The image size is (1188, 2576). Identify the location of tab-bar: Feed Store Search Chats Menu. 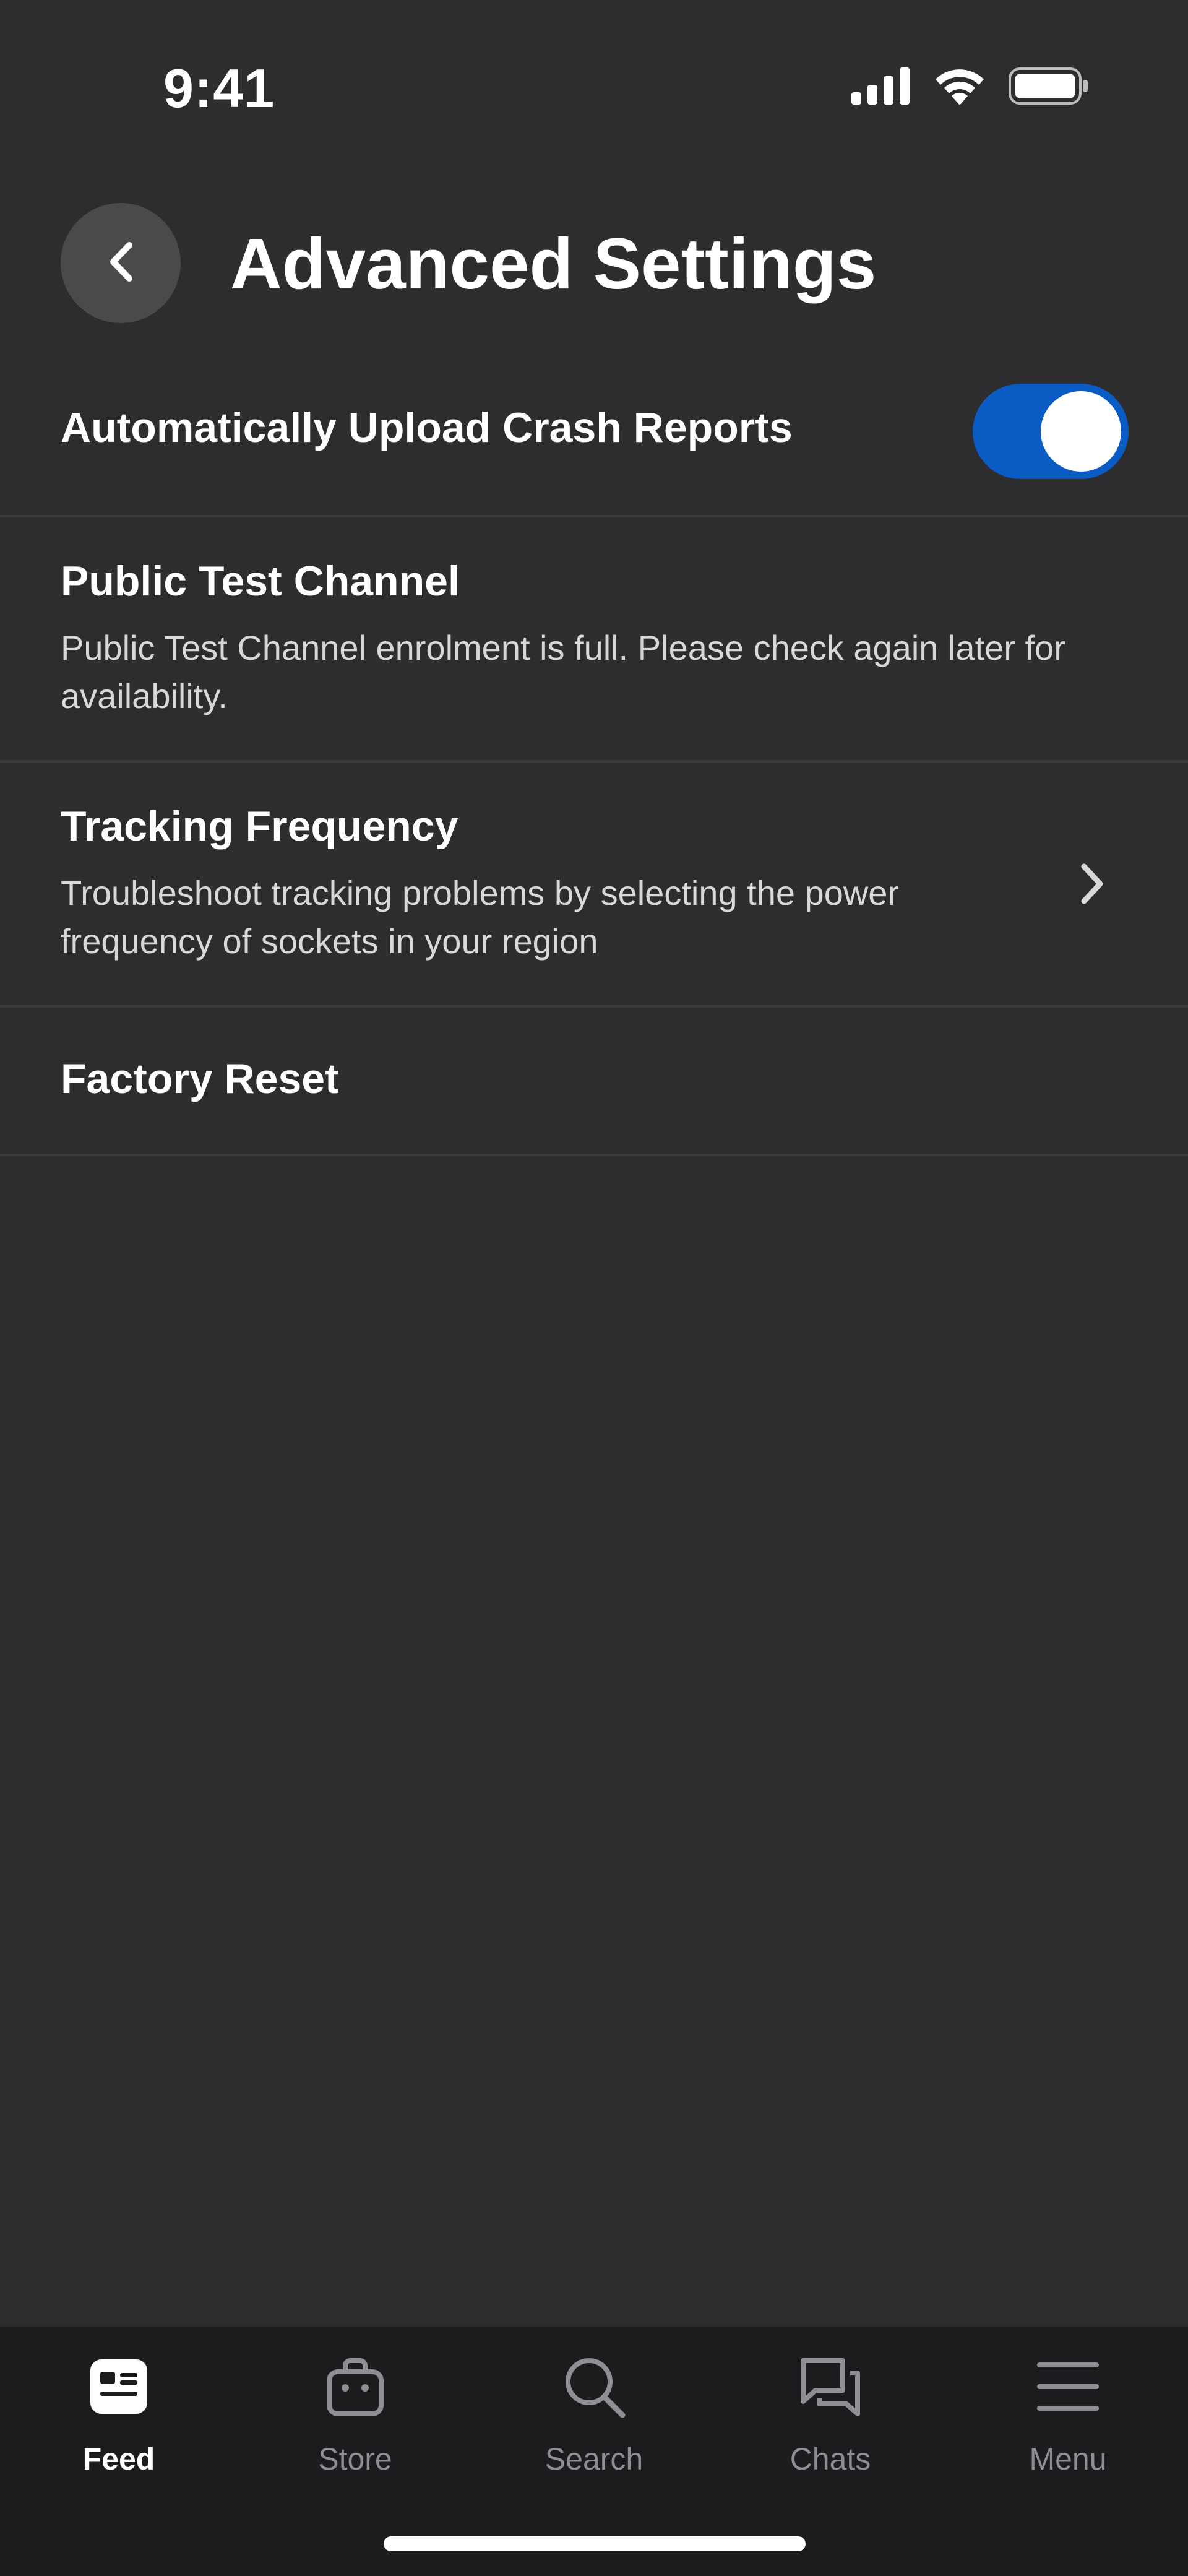
(594, 2450).